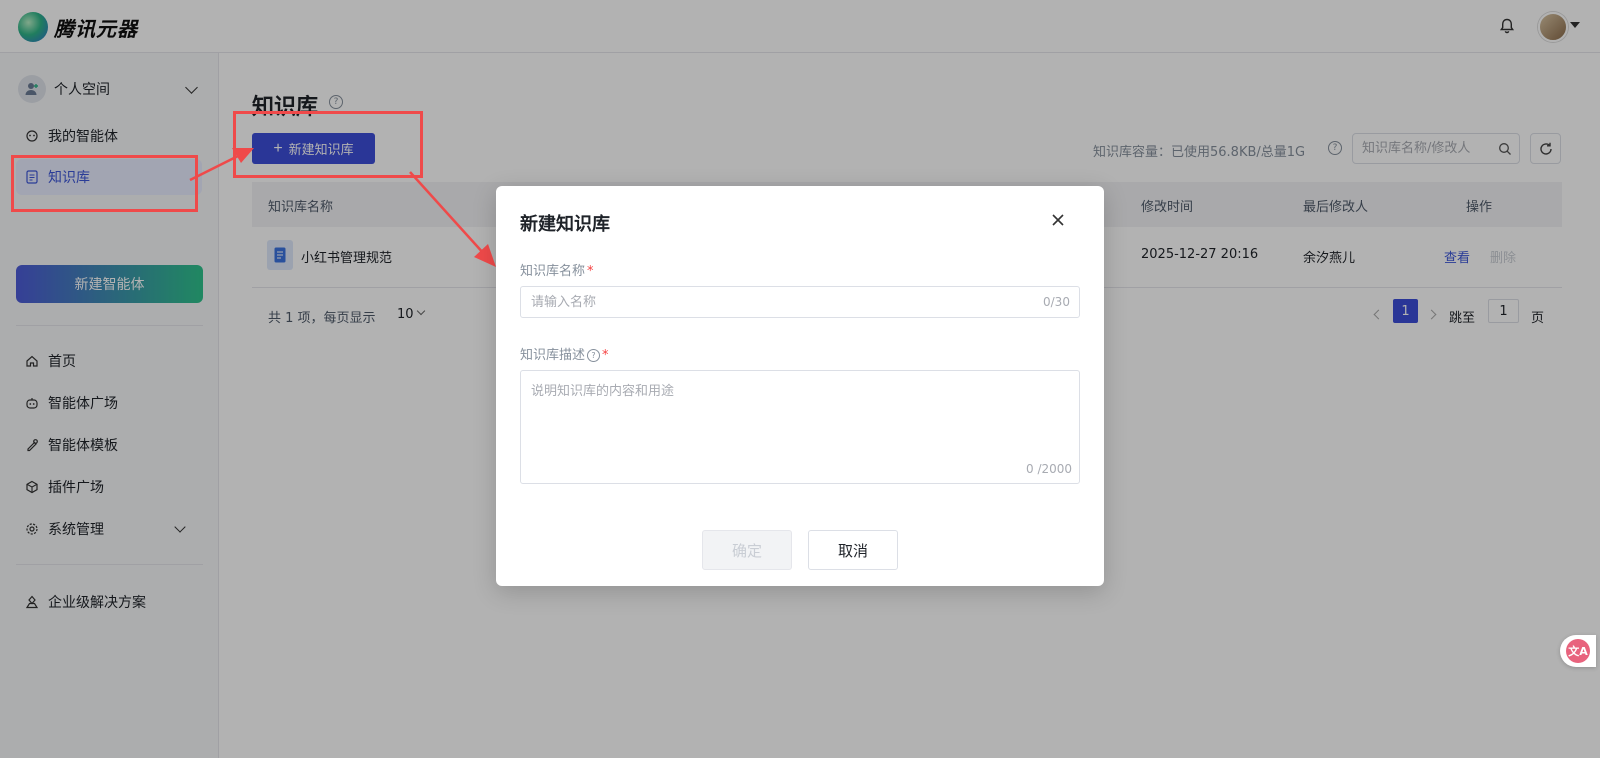 This screenshot has height=758, width=1600. I want to click on kb-description-input, so click(800, 427).